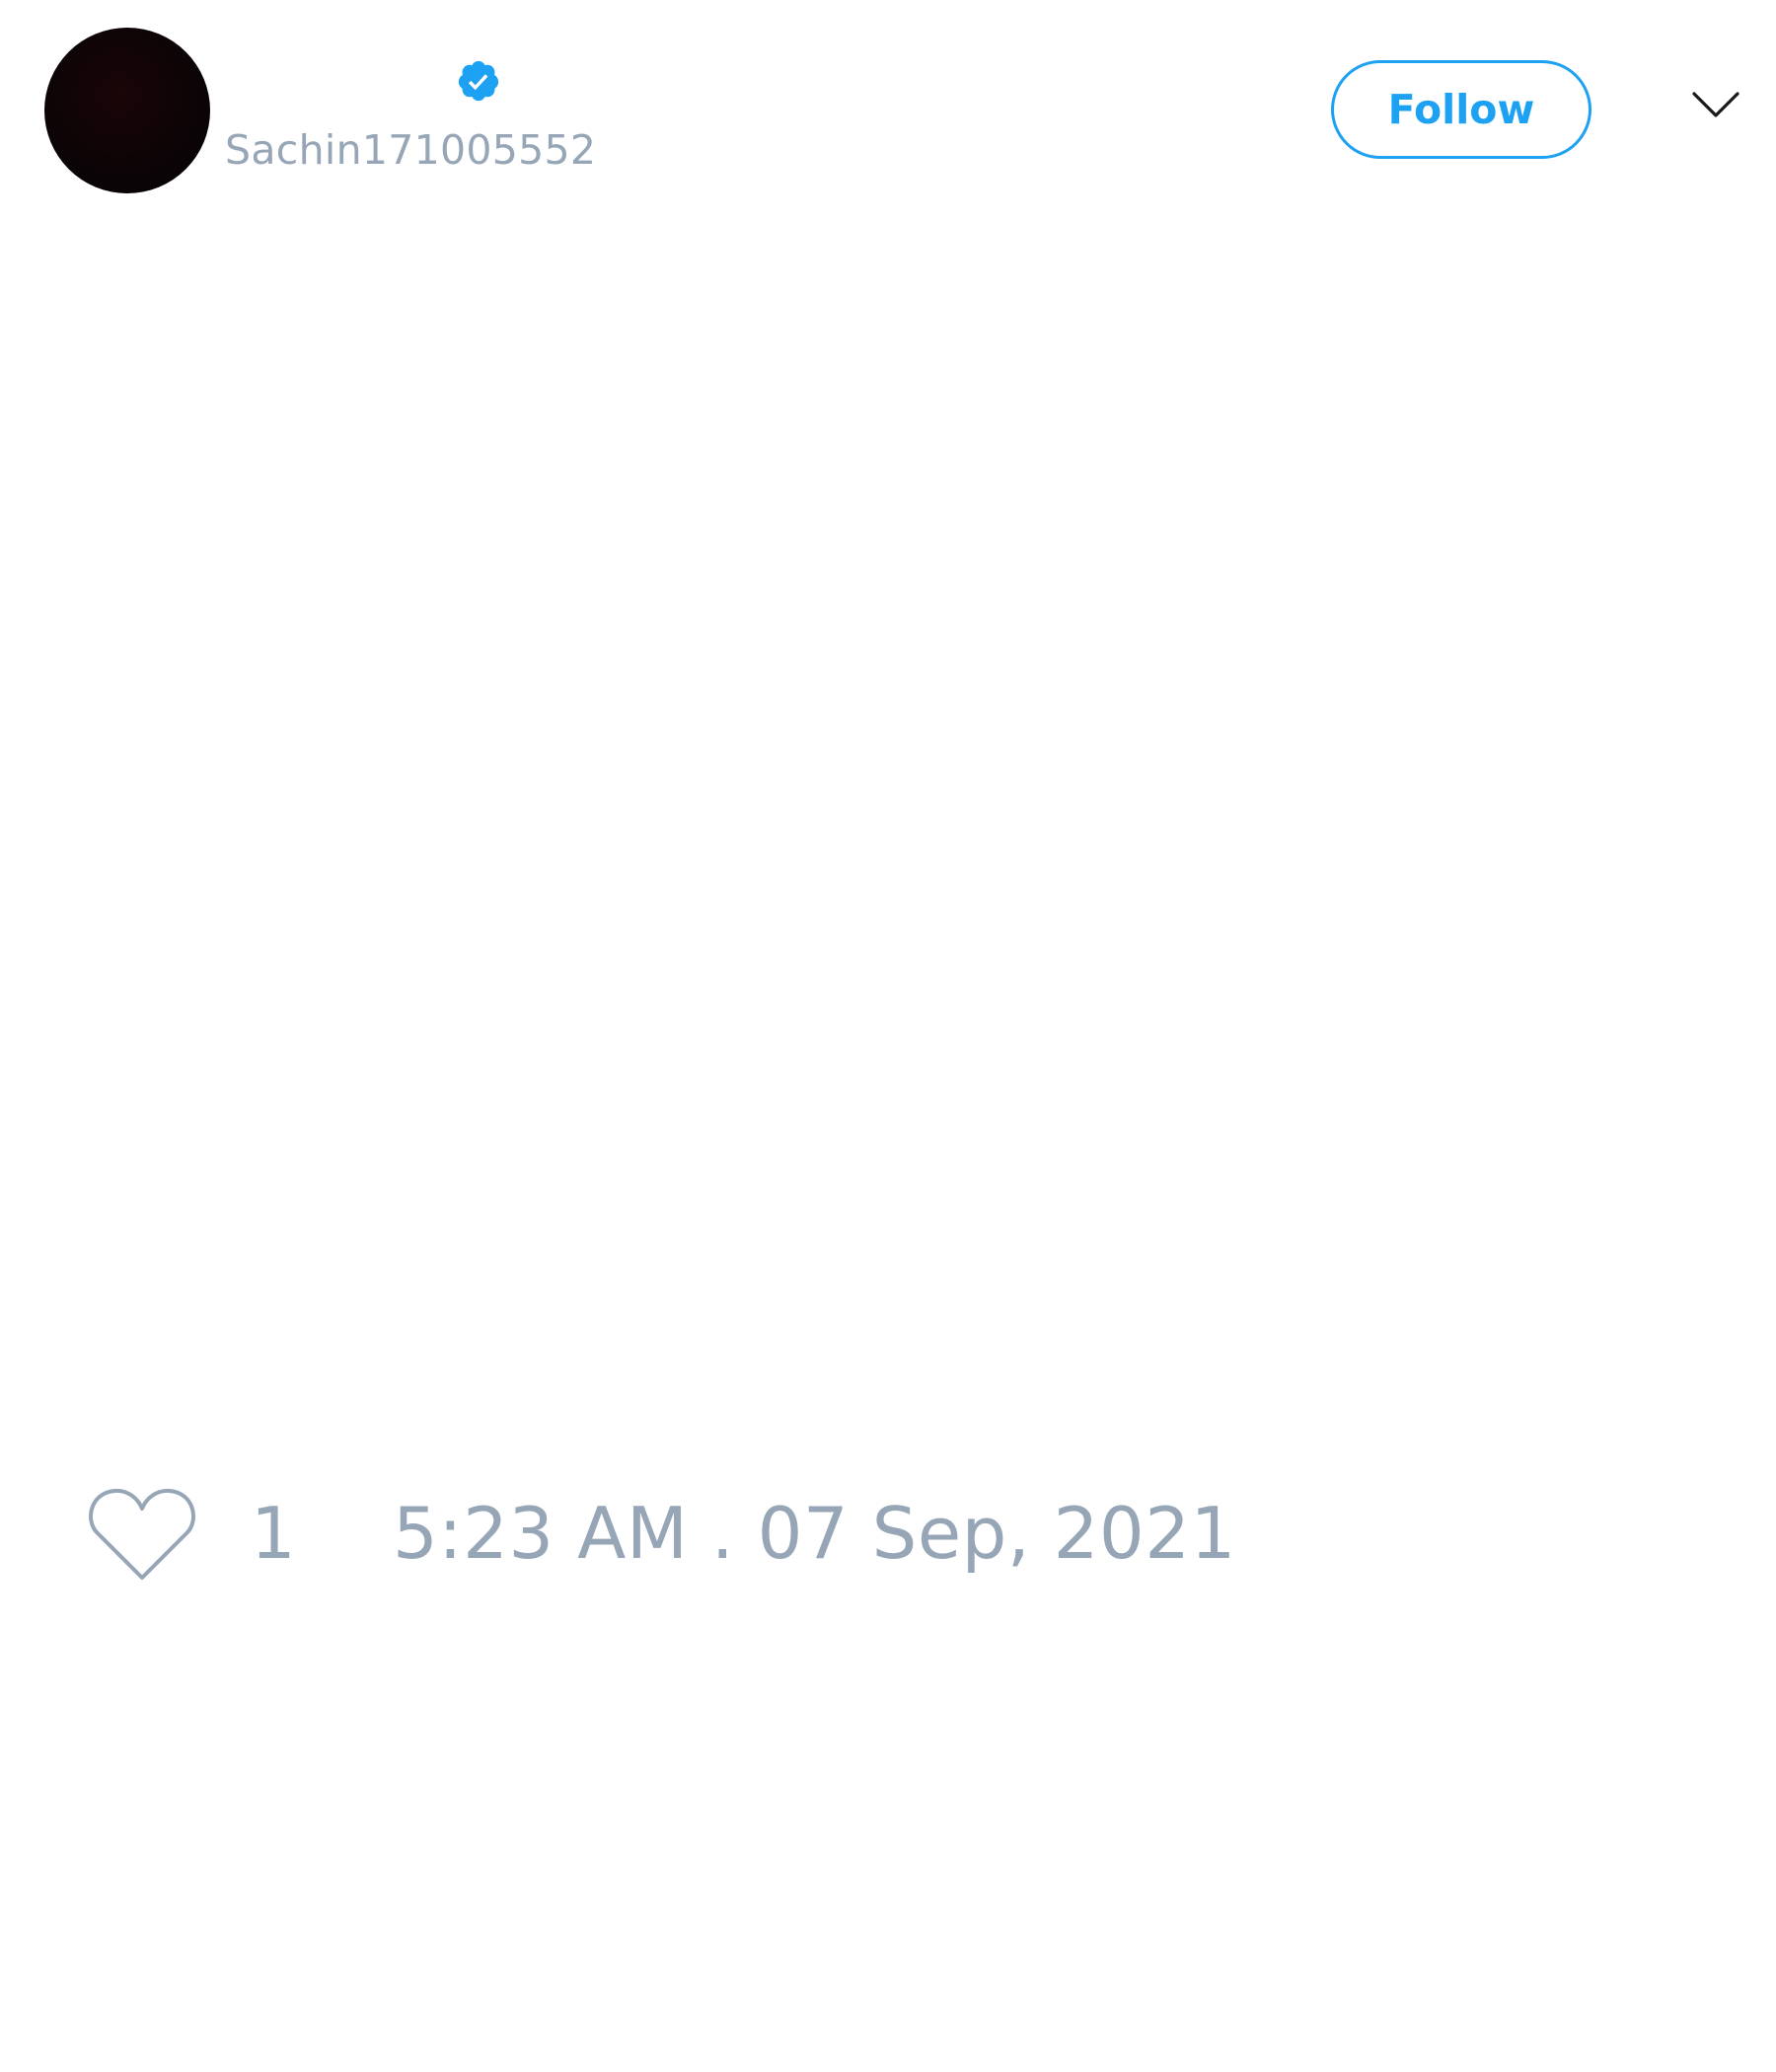  What do you see at coordinates (411, 150) in the screenshot?
I see `user-handle: Sachin171005552` at bounding box center [411, 150].